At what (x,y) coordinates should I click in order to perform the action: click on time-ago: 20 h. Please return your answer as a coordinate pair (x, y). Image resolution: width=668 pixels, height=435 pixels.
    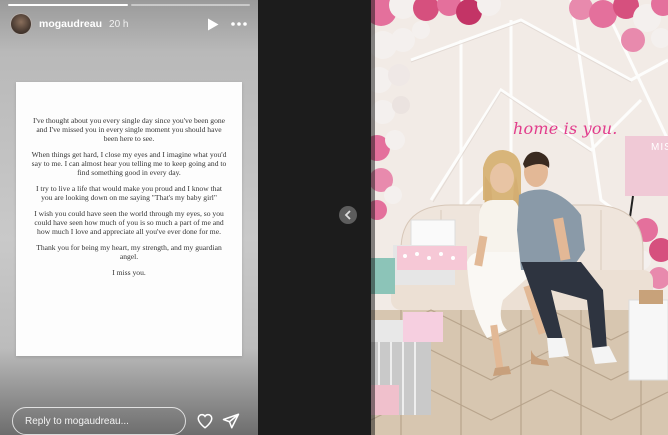
    Looking at the image, I should click on (119, 24).